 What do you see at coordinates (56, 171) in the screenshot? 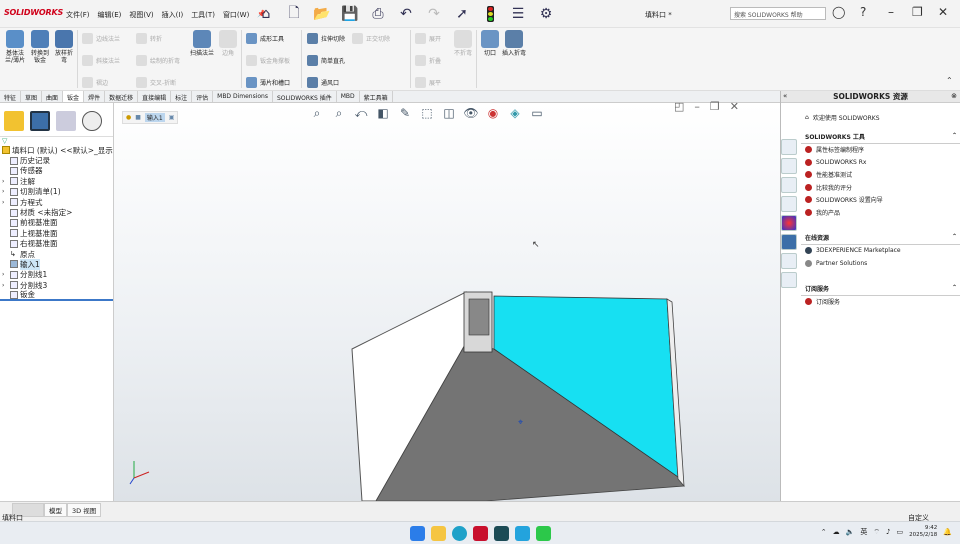
I see `tree-item-sensors: 传感器` at bounding box center [56, 171].